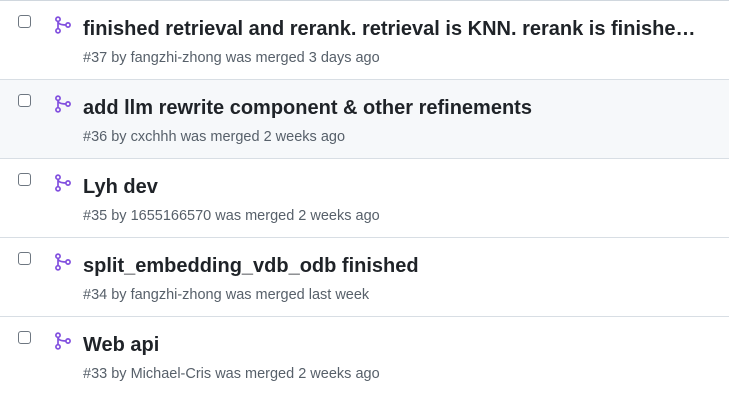 This screenshot has width=729, height=406. What do you see at coordinates (95, 58) in the screenshot?
I see `pull-request-number: #37` at bounding box center [95, 58].